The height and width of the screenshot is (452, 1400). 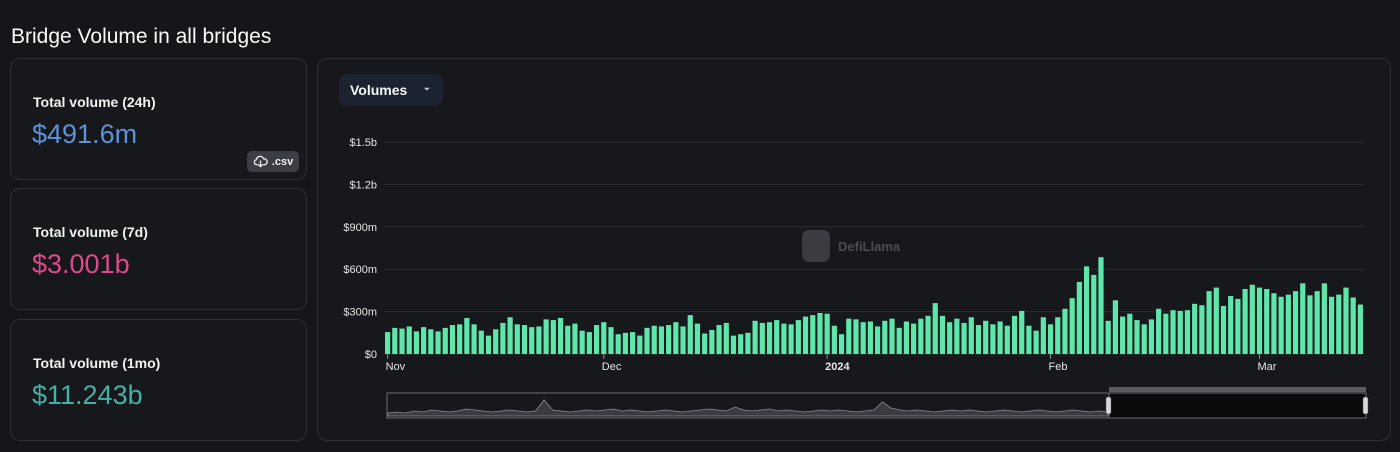 What do you see at coordinates (1237, 405) in the screenshot?
I see `range-selection` at bounding box center [1237, 405].